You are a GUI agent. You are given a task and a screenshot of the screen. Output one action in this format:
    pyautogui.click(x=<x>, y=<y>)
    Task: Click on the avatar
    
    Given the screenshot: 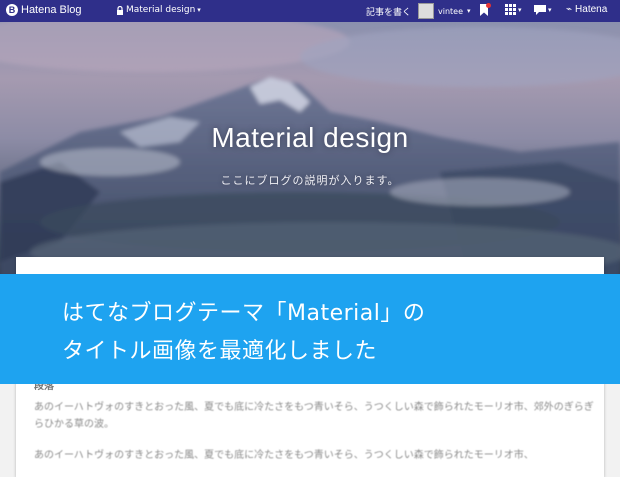 What is the action you would take?
    pyautogui.click(x=426, y=11)
    